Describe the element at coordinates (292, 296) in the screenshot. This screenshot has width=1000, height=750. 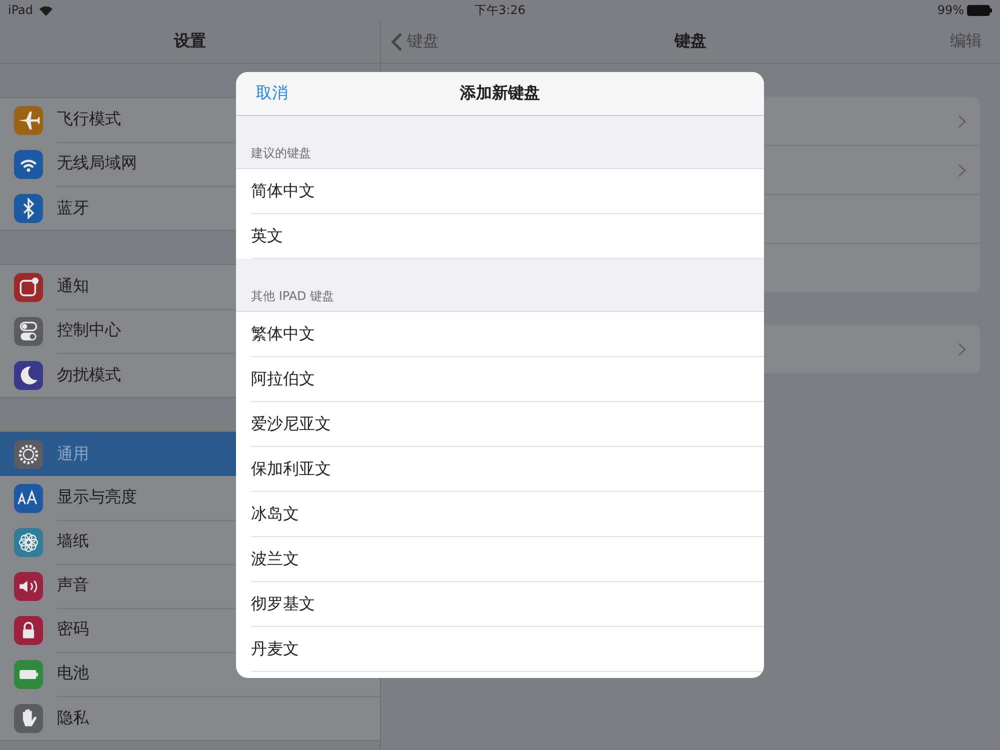
I see `section-header: 其他 IPAD 键盘` at that location.